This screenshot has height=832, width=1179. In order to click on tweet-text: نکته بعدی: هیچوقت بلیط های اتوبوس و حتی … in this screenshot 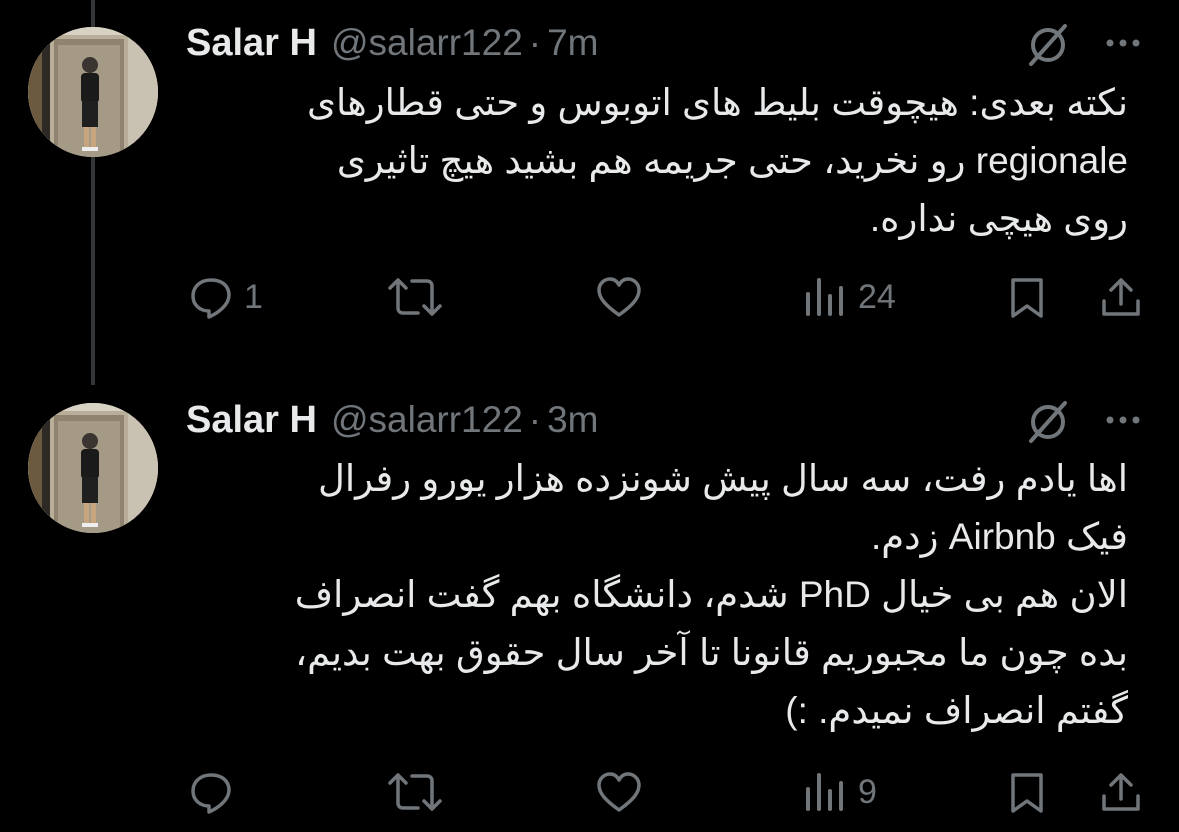, I will do `click(717, 160)`.